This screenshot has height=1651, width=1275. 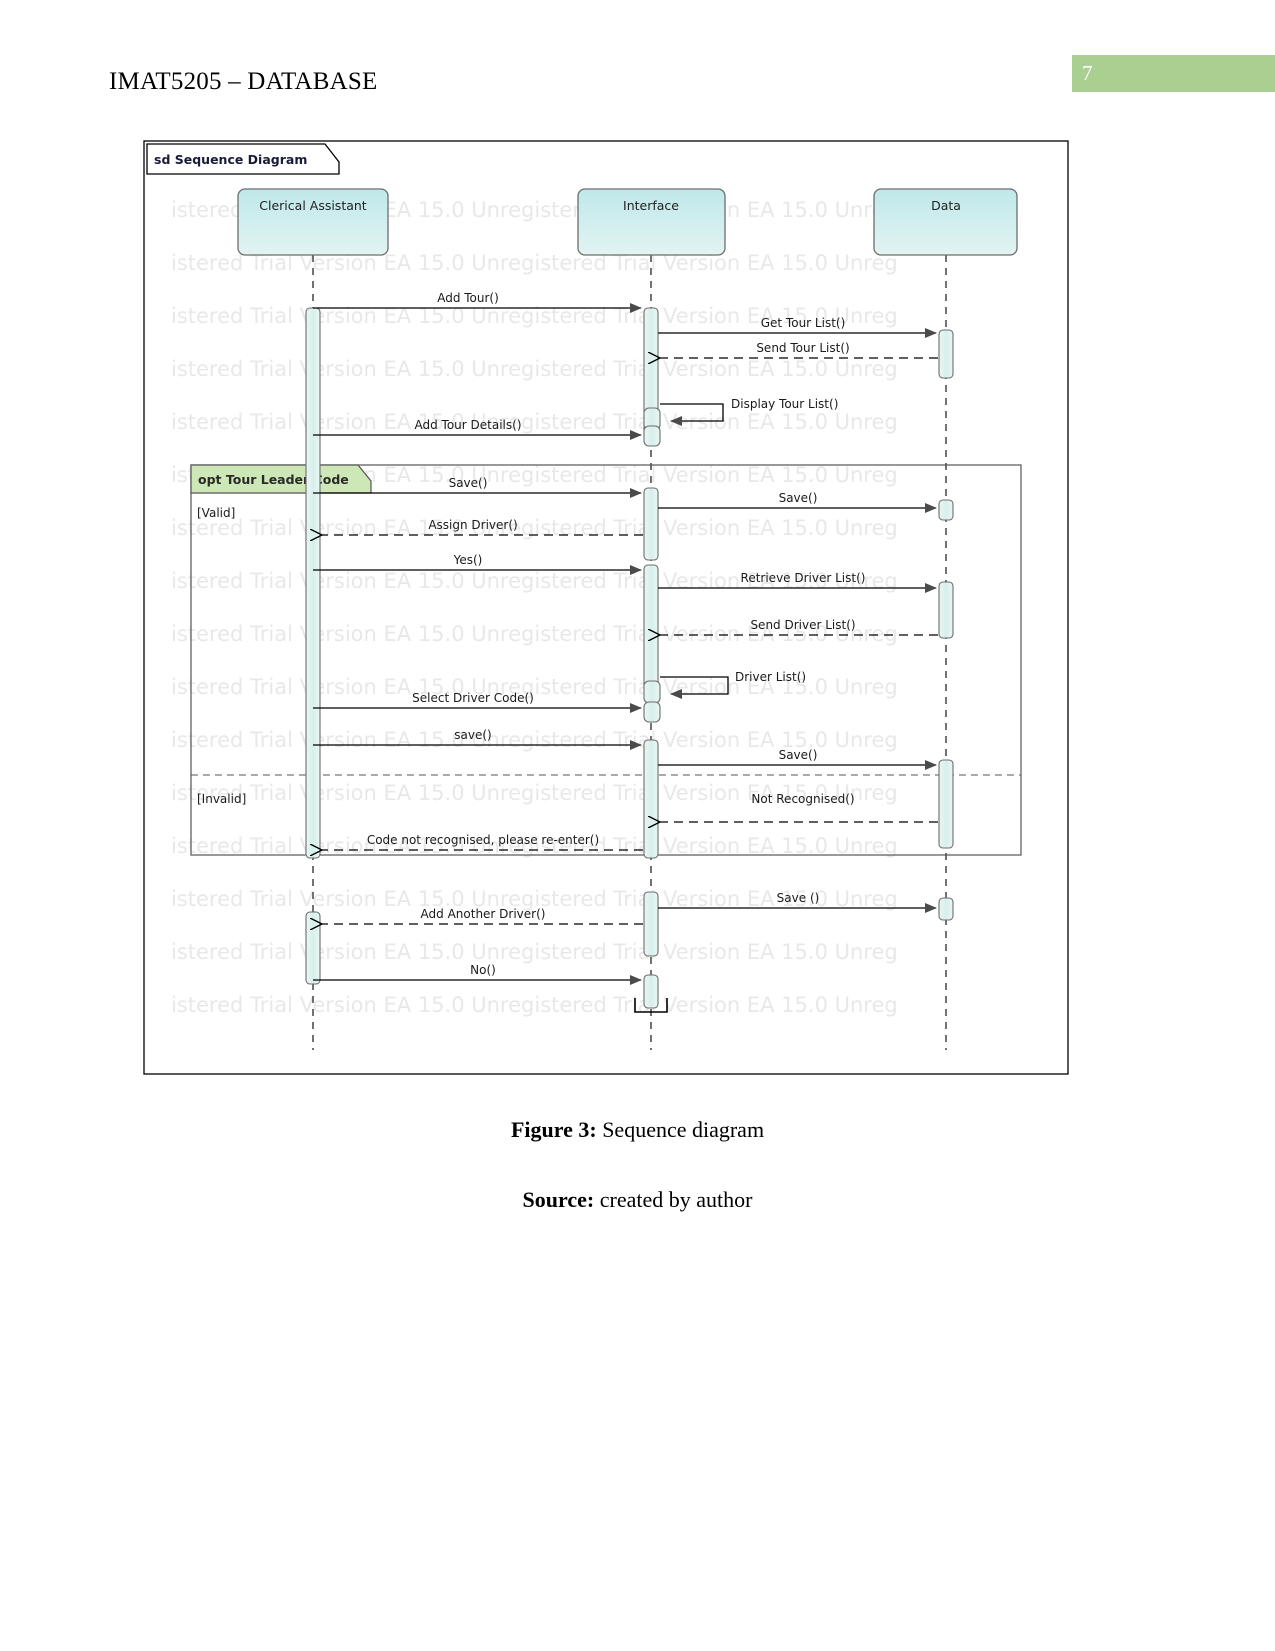 What do you see at coordinates (216, 513) in the screenshot?
I see `guard-valid: [Valid]` at bounding box center [216, 513].